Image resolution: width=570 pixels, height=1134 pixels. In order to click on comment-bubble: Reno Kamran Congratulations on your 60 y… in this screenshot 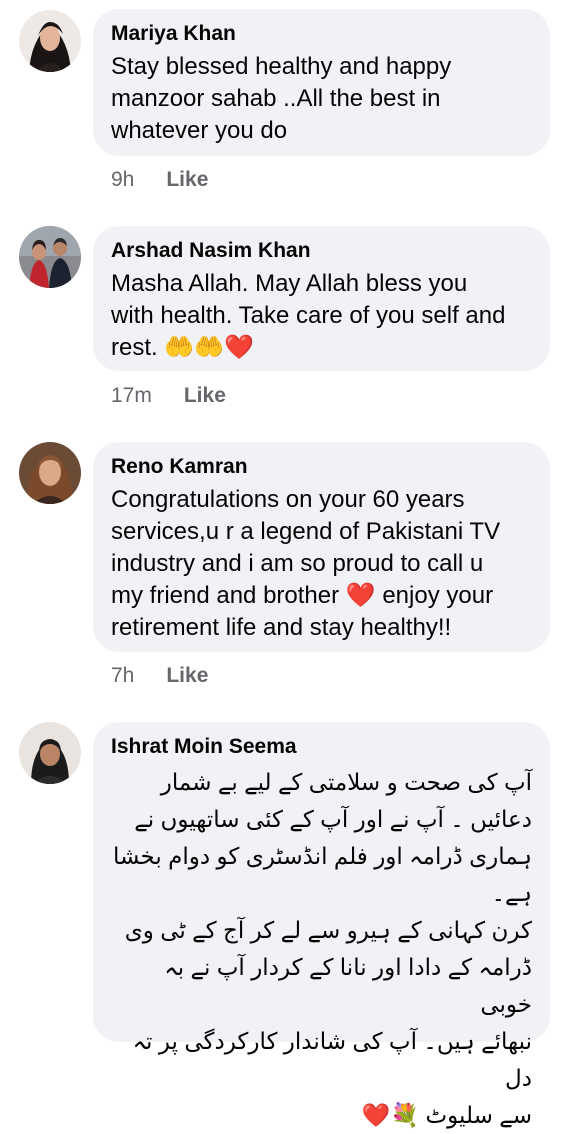, I will do `click(321, 547)`.